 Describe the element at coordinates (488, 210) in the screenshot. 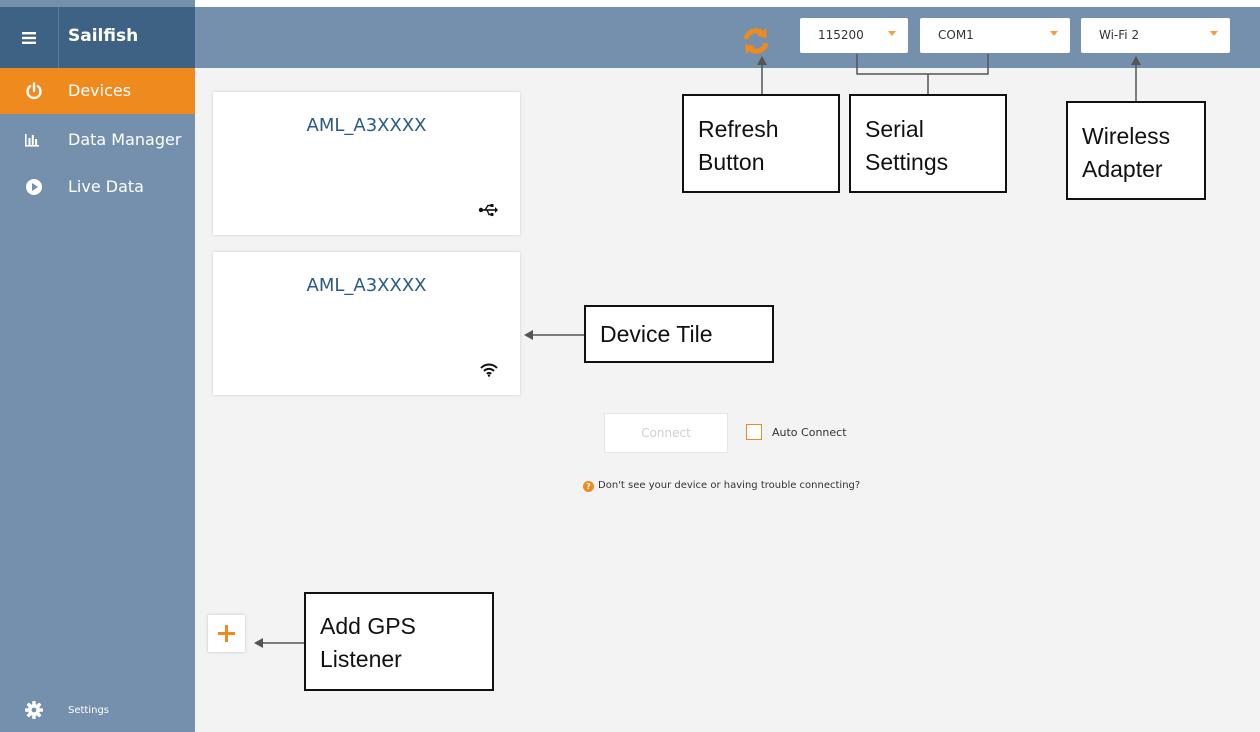

I see `usb-icon` at that location.